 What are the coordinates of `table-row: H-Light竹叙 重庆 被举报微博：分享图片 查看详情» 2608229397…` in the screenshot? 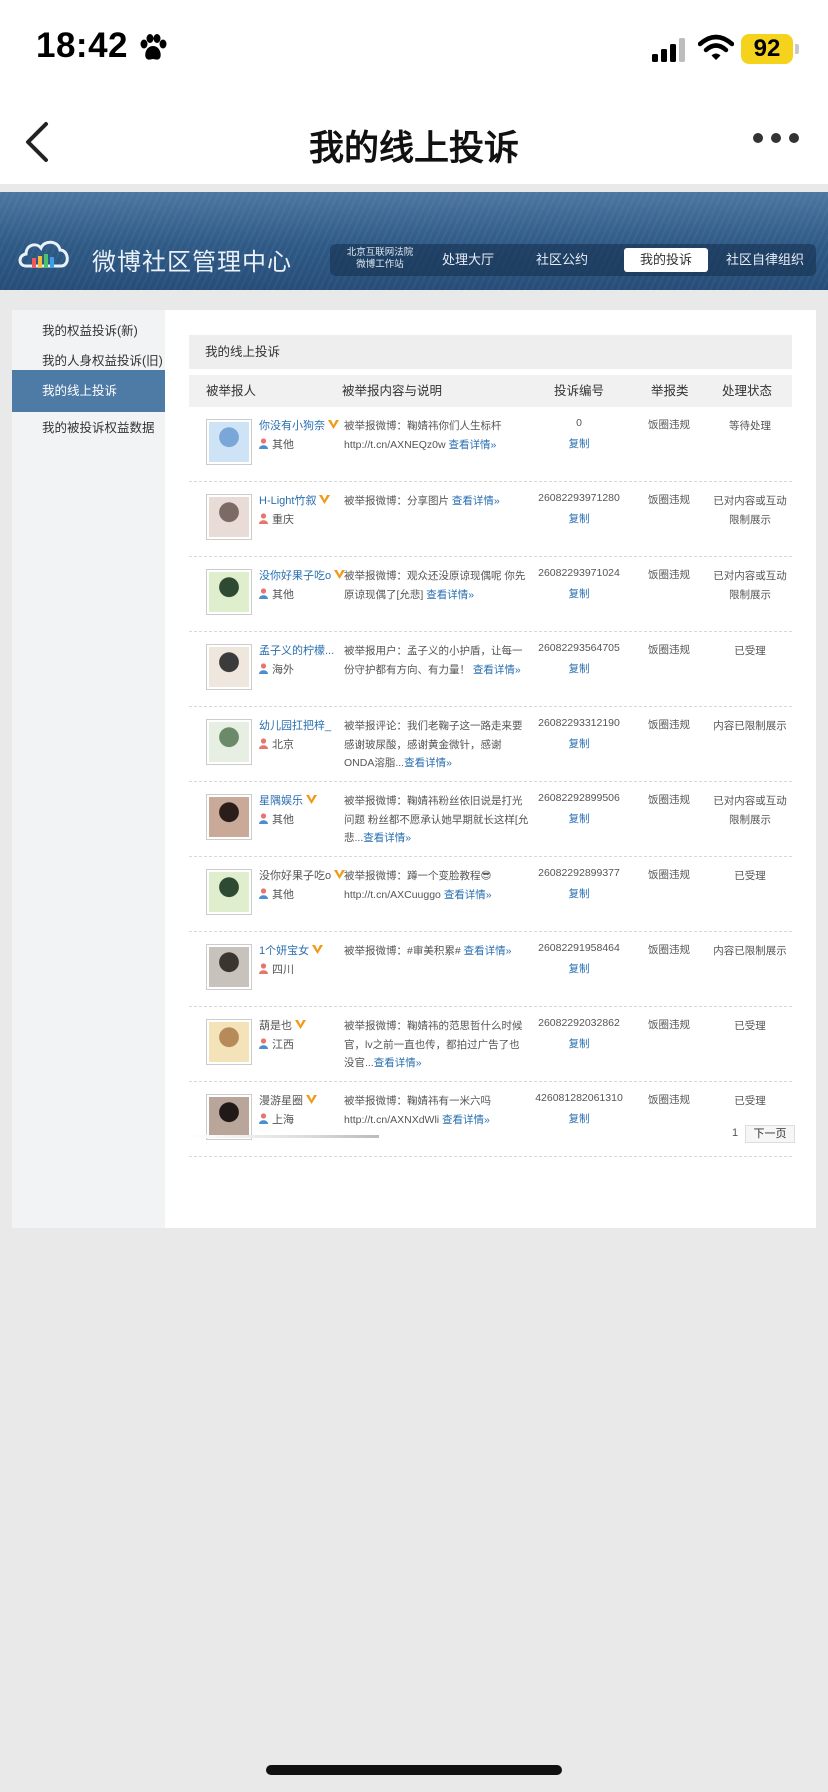 It's located at (490, 519).